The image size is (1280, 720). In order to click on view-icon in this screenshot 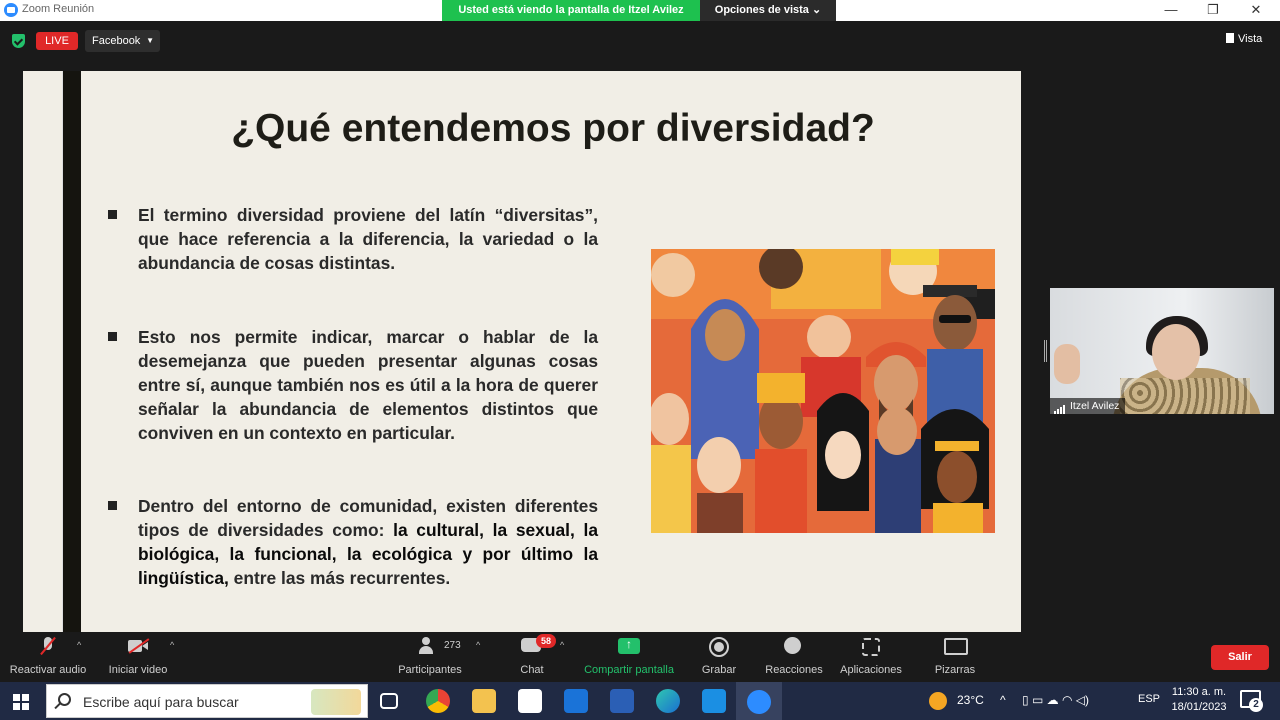, I will do `click(1230, 38)`.